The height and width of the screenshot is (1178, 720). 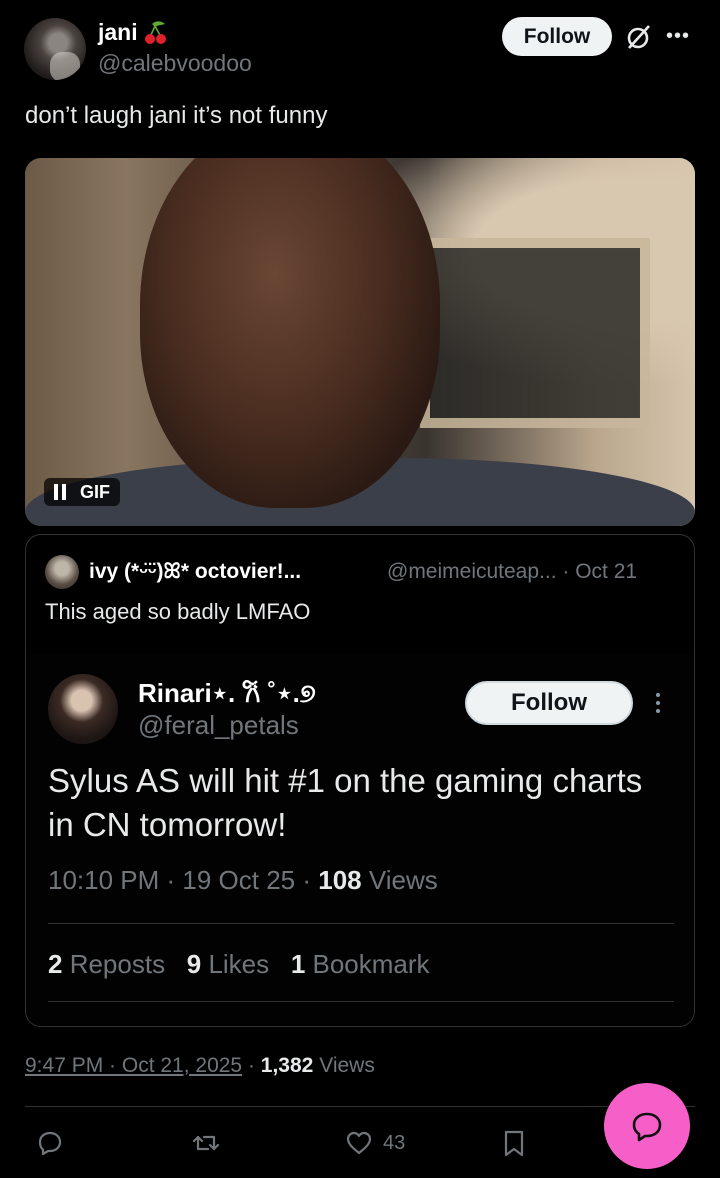 I want to click on author-handle: @calebvoodoo, so click(x=175, y=63).